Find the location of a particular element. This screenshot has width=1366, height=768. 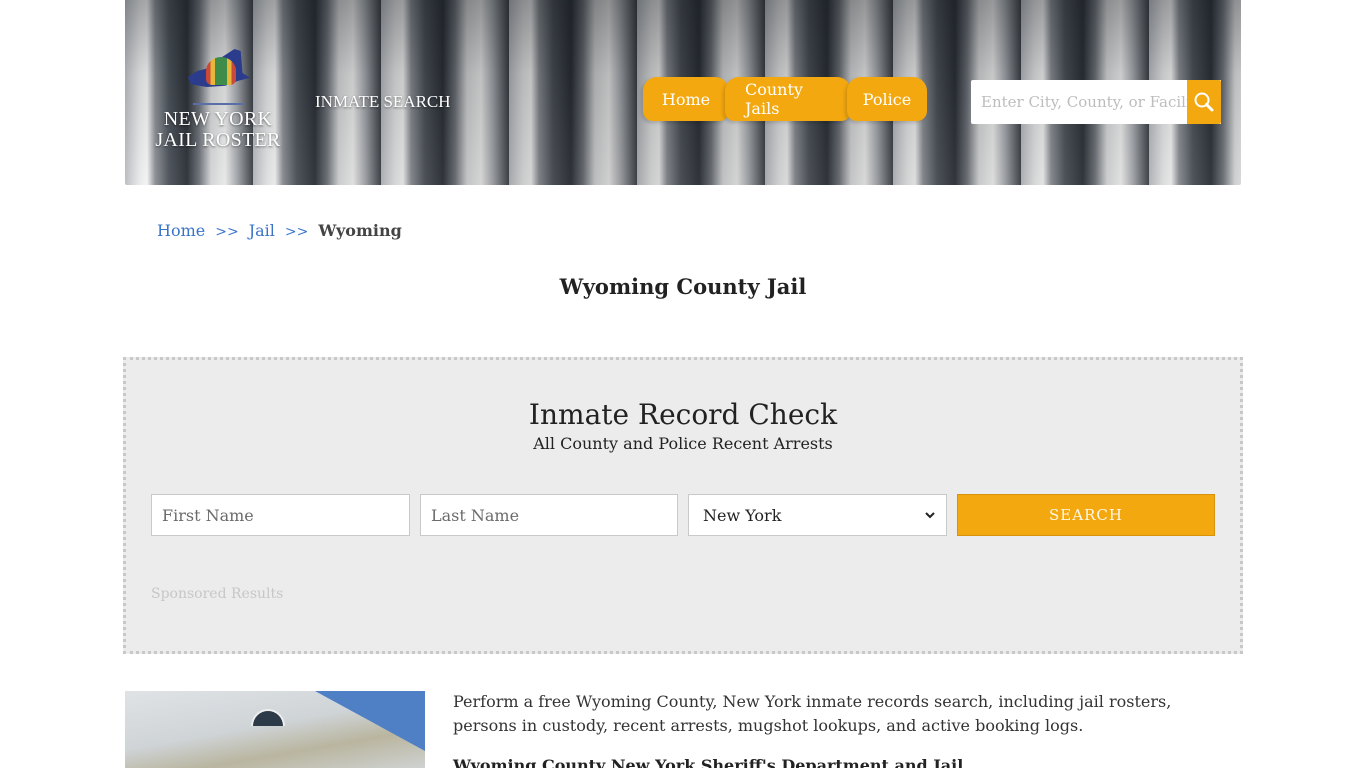

first-name-input is located at coordinates (280, 515).